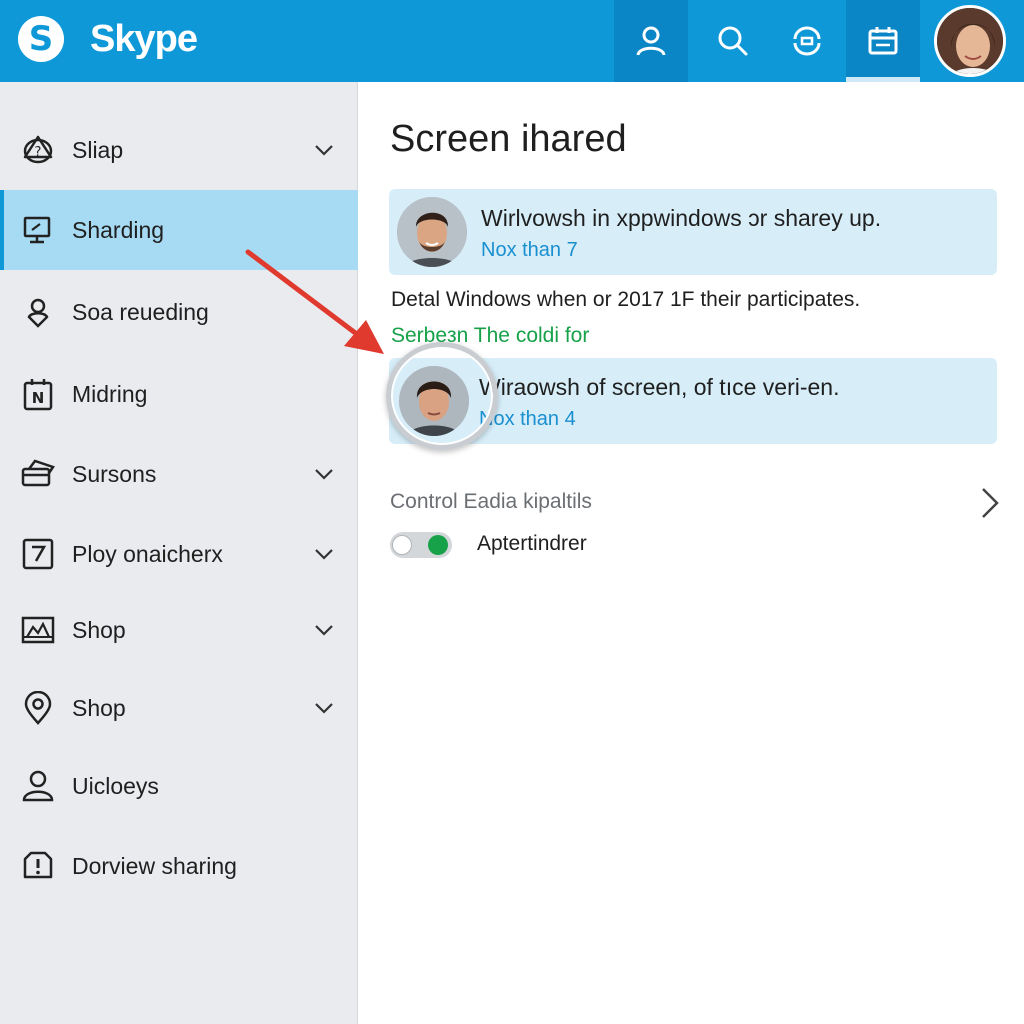 This screenshot has width=1024, height=1024. What do you see at coordinates (154, 865) in the screenshot?
I see `sidebar-item-label: Dorview sharing` at bounding box center [154, 865].